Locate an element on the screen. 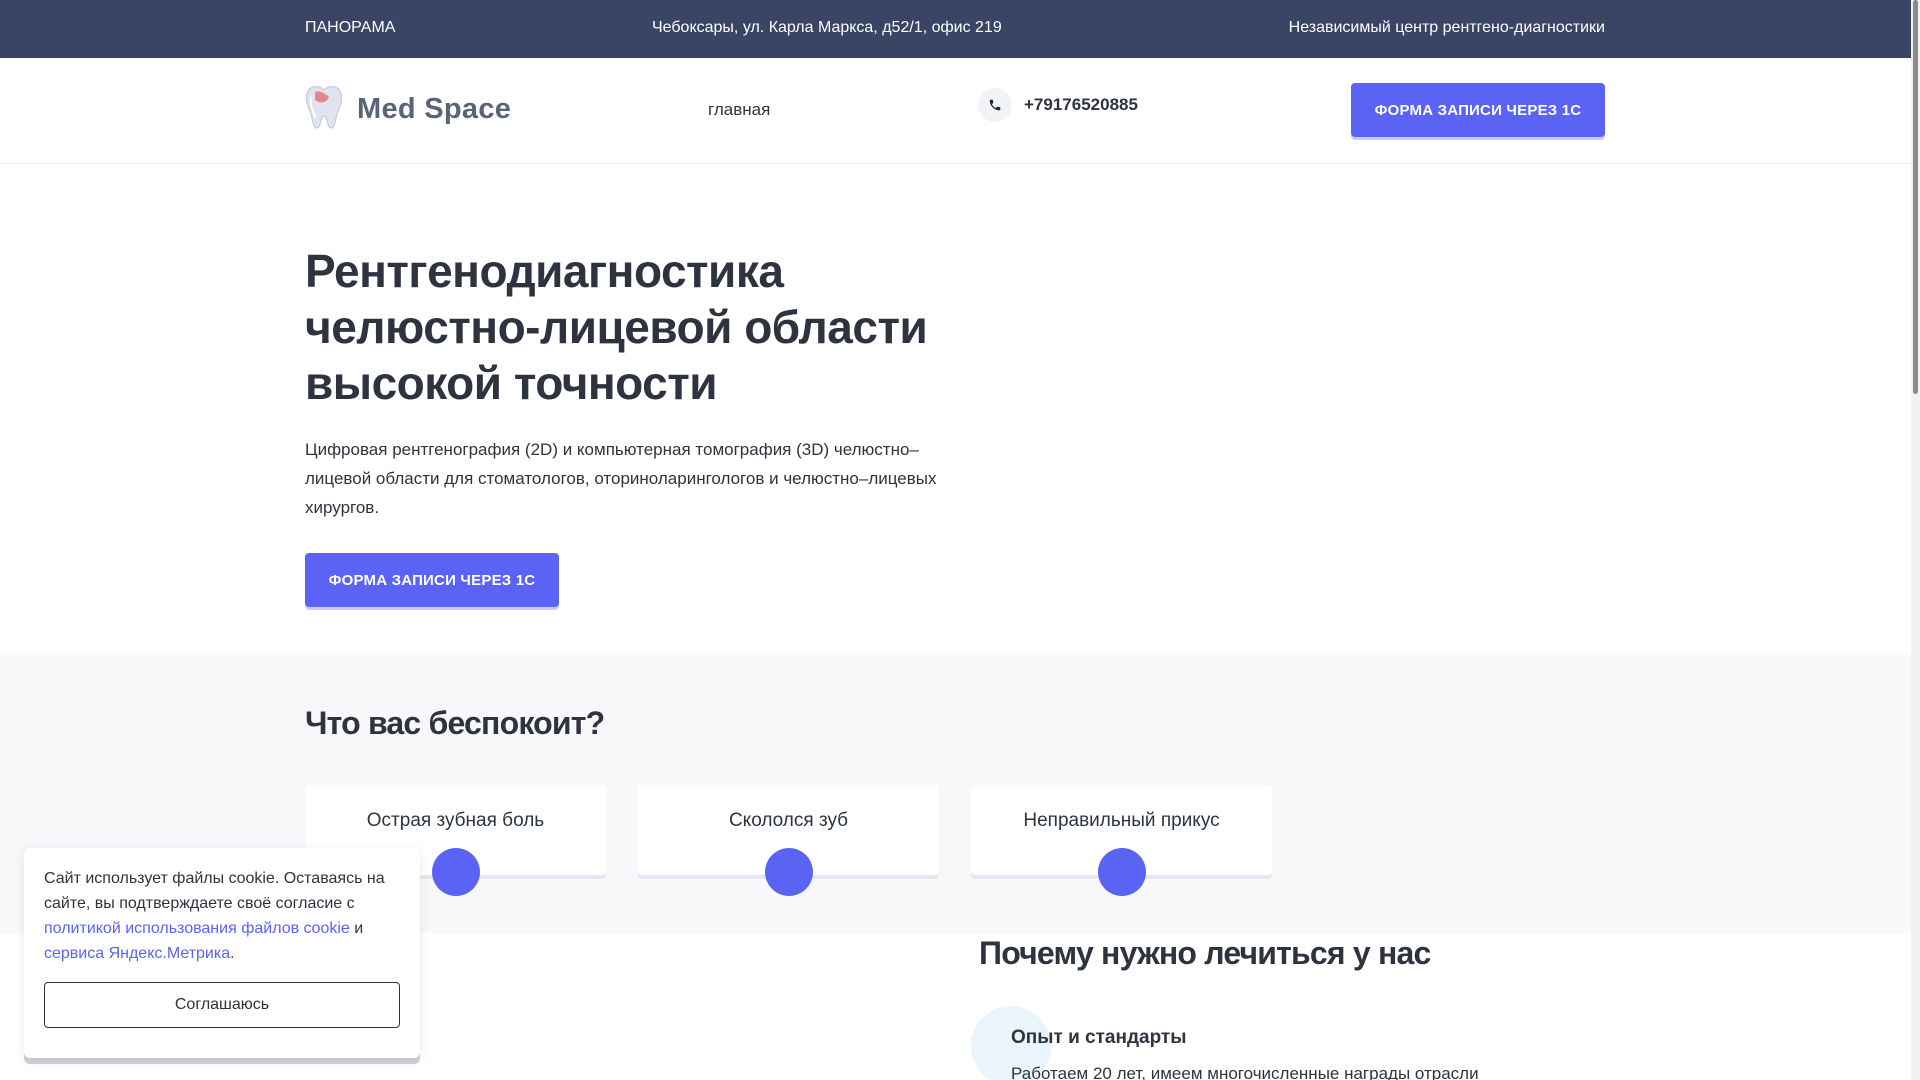 This screenshot has width=1920, height=1080. yandex-metrika-link: сервиса Яндекс.Метрика is located at coordinates (137, 953).